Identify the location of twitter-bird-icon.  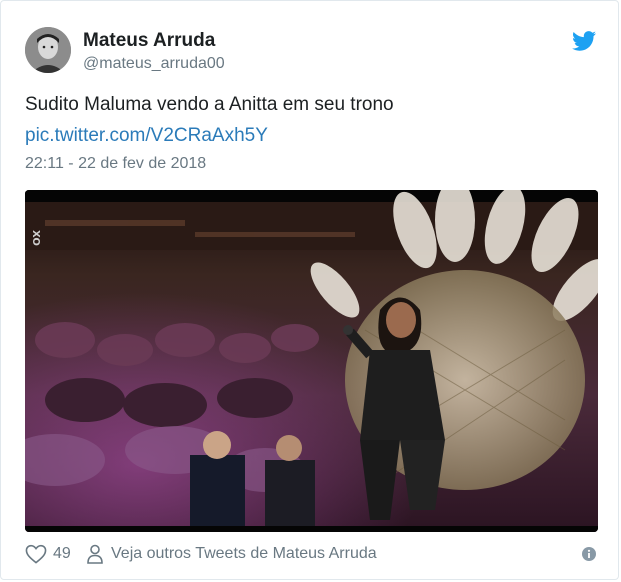
(584, 41).